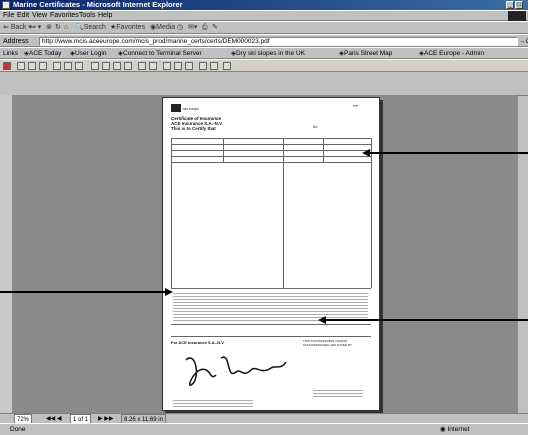 This screenshot has height=435, width=534. Describe the element at coordinates (39, 16) in the screenshot. I see `menu-view: View` at that location.